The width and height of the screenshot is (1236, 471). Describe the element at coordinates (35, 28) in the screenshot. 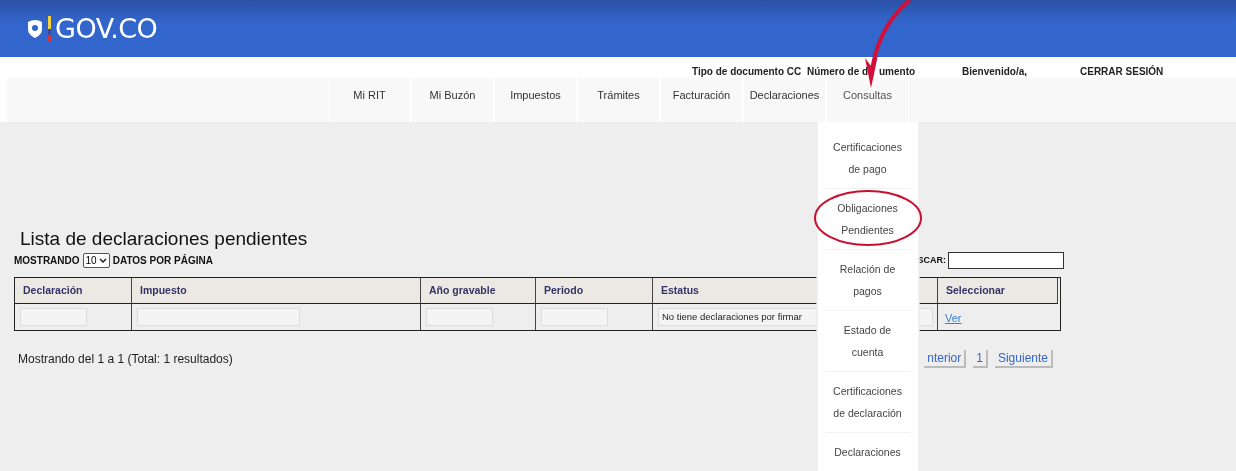

I see `coat-of-arms-icon` at that location.